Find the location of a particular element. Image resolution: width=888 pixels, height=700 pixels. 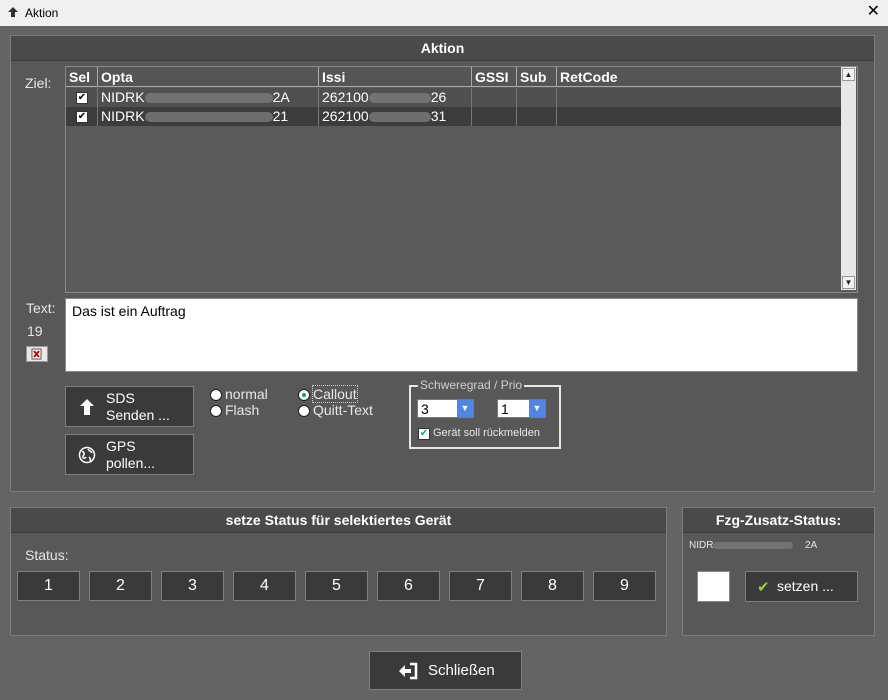

zusatz-device-prefix: NIDR is located at coordinates (701, 545).